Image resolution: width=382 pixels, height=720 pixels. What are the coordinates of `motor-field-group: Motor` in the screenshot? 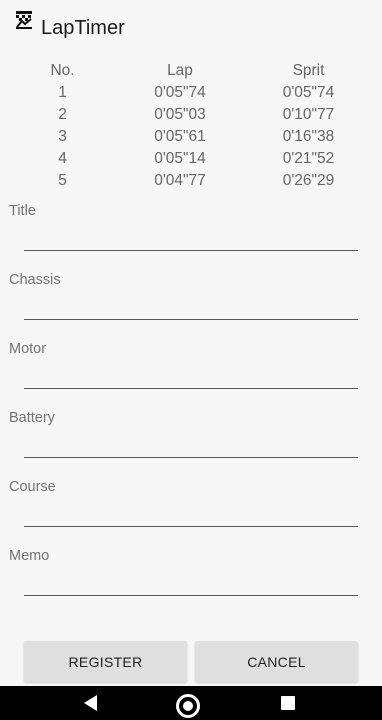 It's located at (191, 374).